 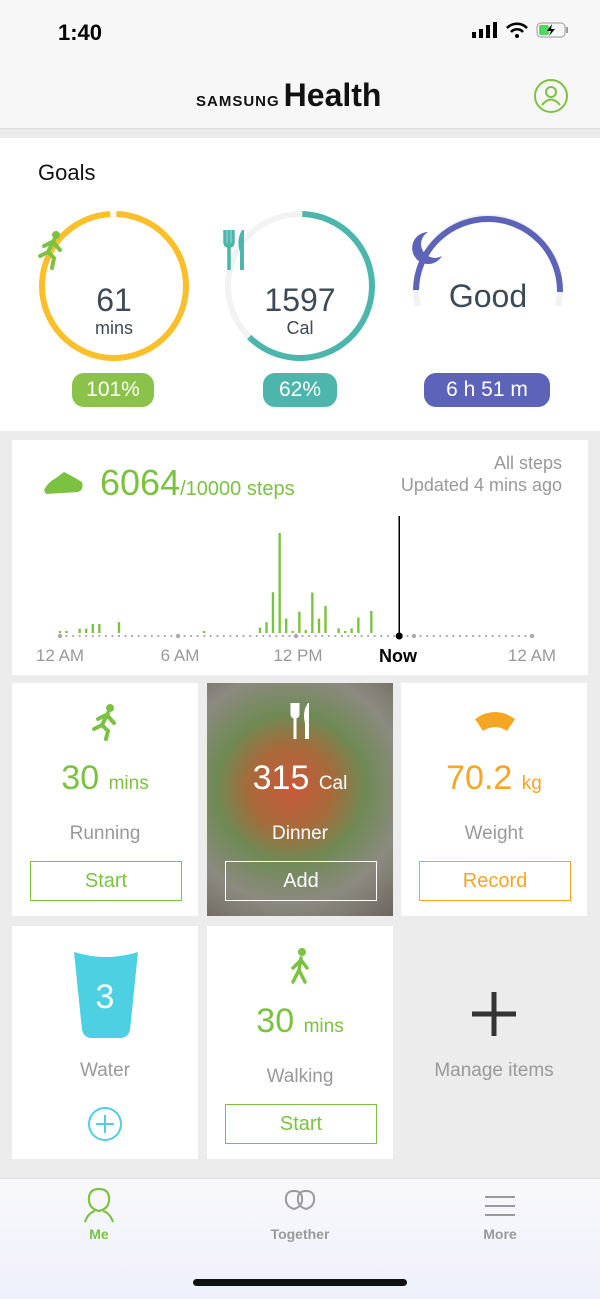 I want to click on tab-me: Me, so click(x=99, y=1214).